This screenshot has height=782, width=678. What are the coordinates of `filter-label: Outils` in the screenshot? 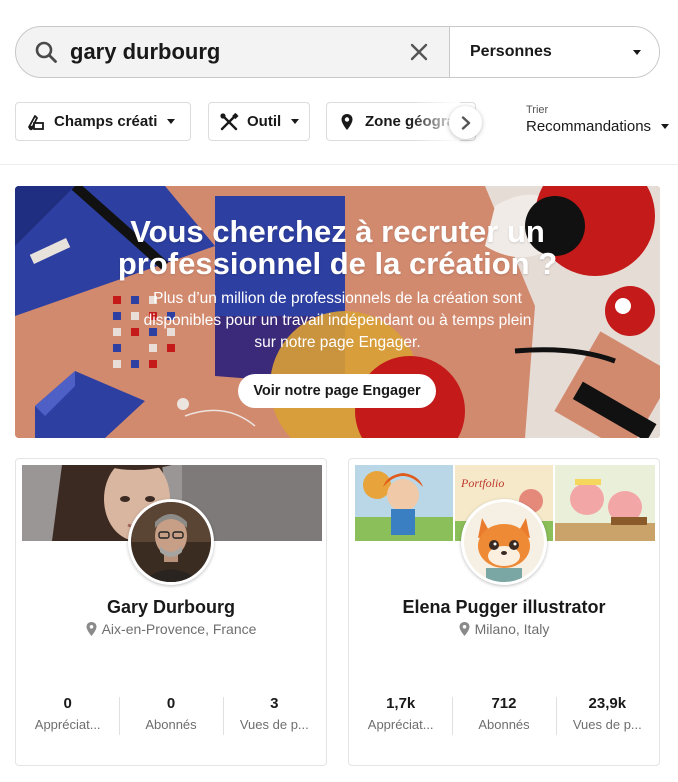 It's located at (264, 121).